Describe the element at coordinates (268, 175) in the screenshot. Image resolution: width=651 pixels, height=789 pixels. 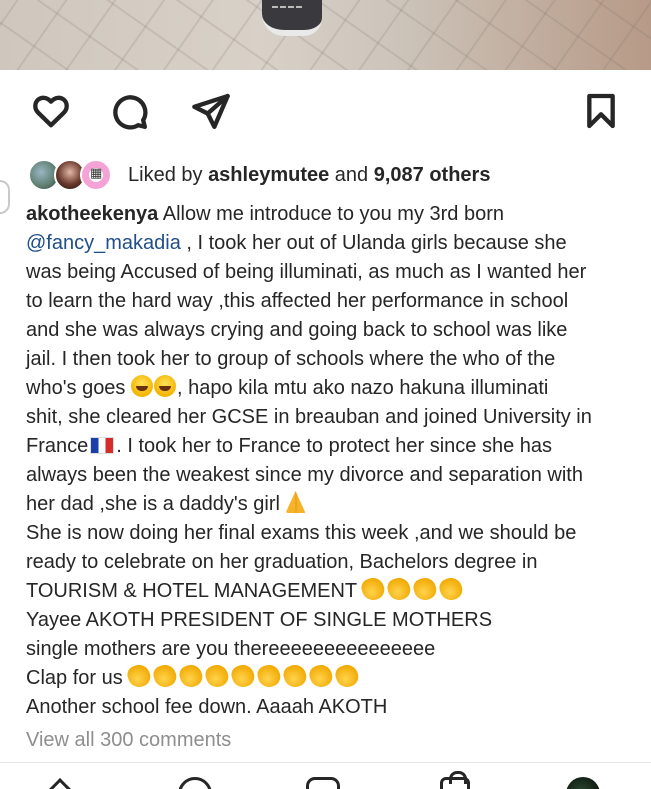
I see `liker-username: ashleymutee` at that location.